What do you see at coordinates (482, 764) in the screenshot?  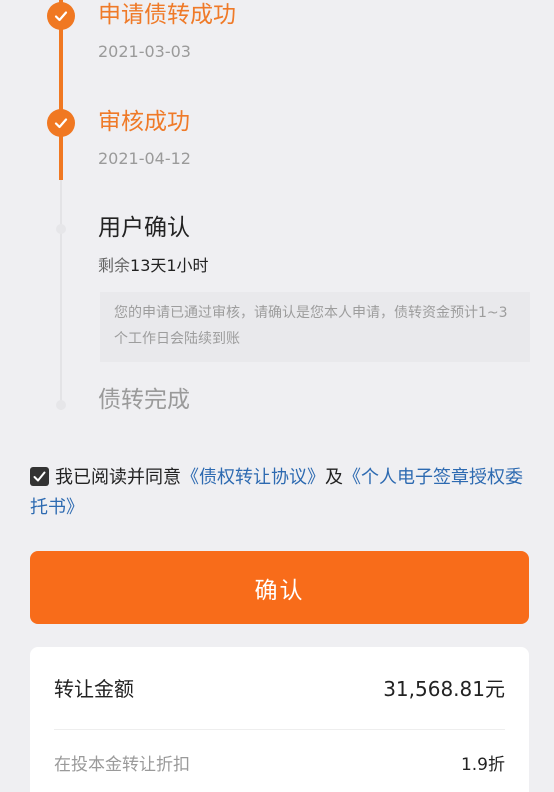 I see `discount-value: 1.9折` at bounding box center [482, 764].